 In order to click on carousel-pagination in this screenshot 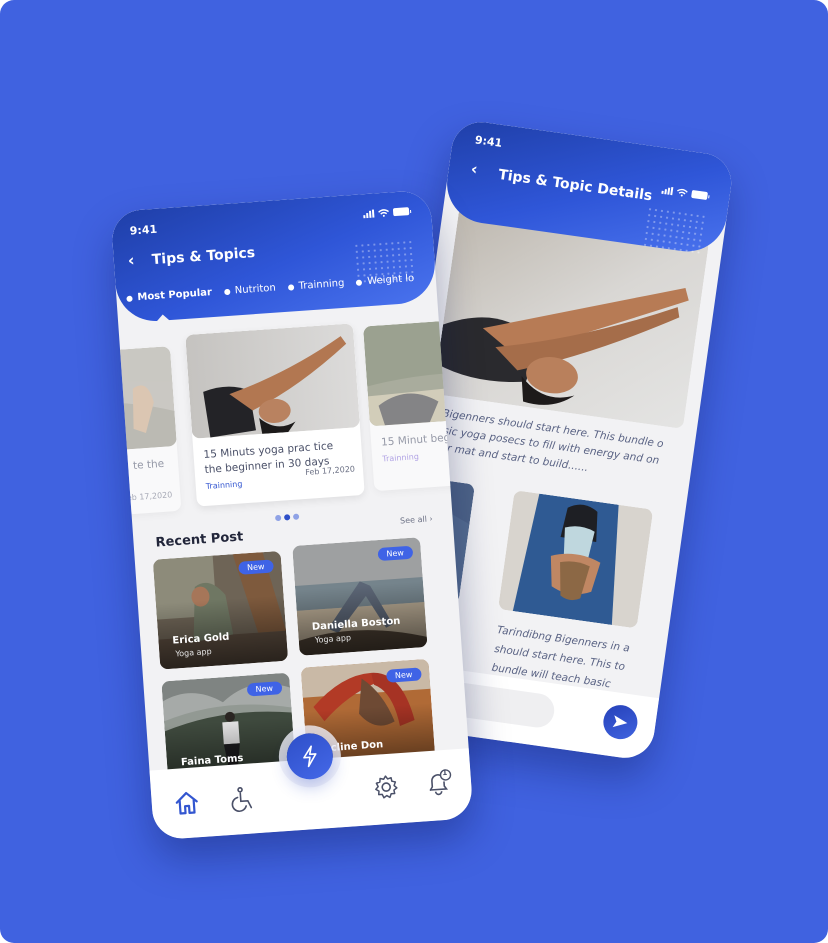, I will do `click(287, 517)`.